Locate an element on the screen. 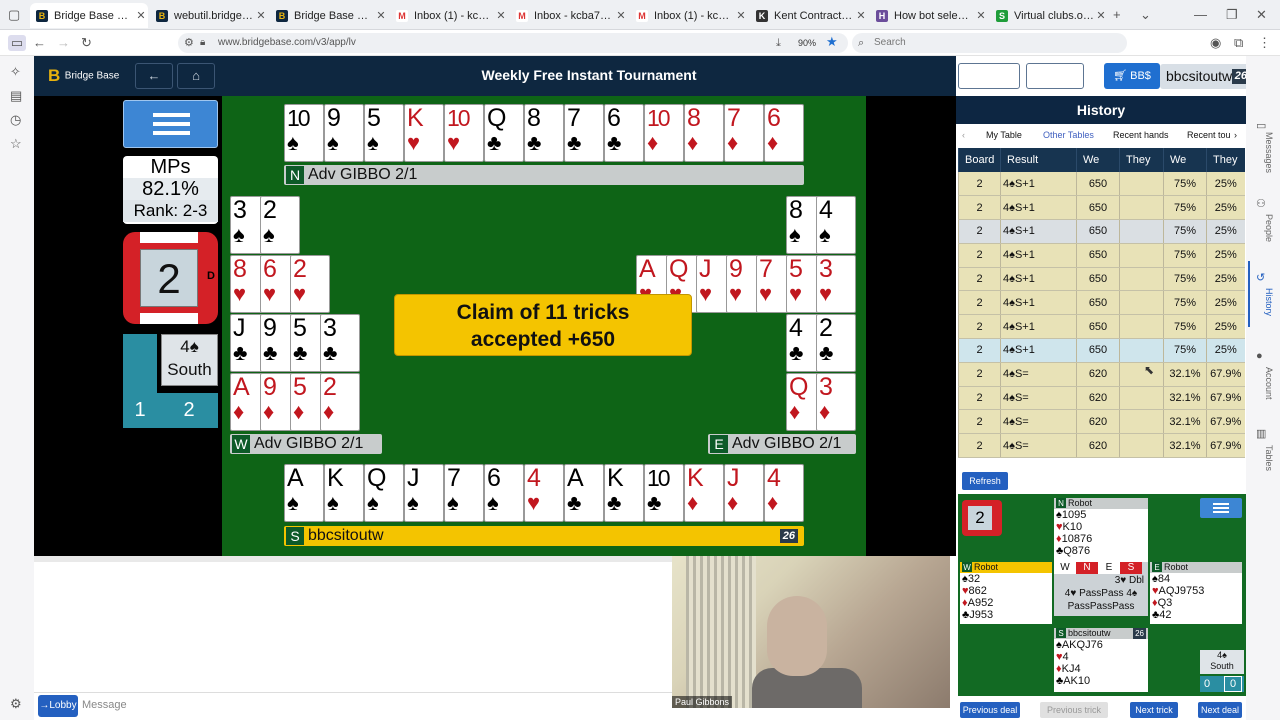  tab-other-tables: Other Tables is located at coordinates (1068, 135).